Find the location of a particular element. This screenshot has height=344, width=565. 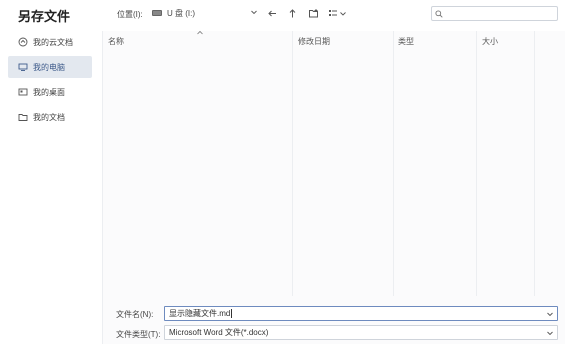

sidebar-nav: 我的云文档 我的电脑 我的桌面 我的文档 is located at coordinates (50, 81).